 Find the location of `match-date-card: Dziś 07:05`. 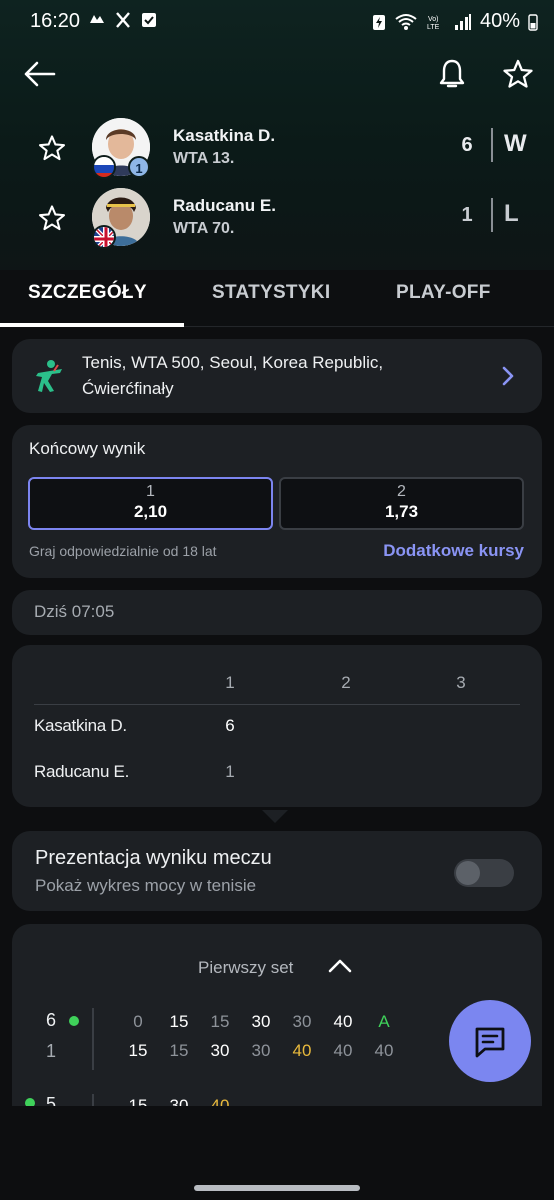

match-date-card: Dziś 07:05 is located at coordinates (277, 612).